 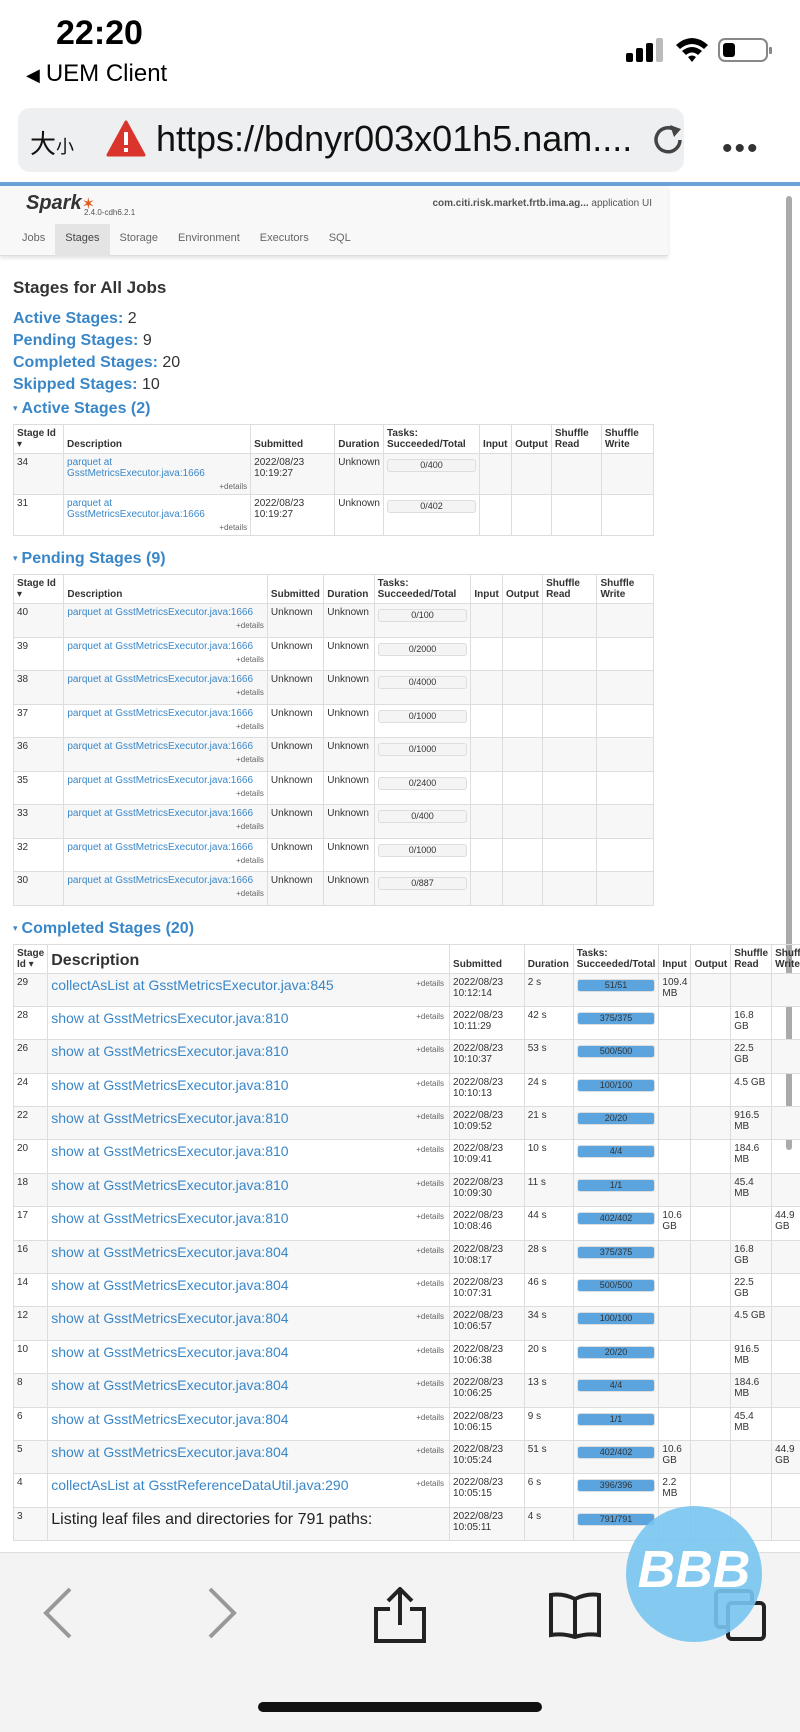 I want to click on tab-stages: Stages, so click(x=82, y=240).